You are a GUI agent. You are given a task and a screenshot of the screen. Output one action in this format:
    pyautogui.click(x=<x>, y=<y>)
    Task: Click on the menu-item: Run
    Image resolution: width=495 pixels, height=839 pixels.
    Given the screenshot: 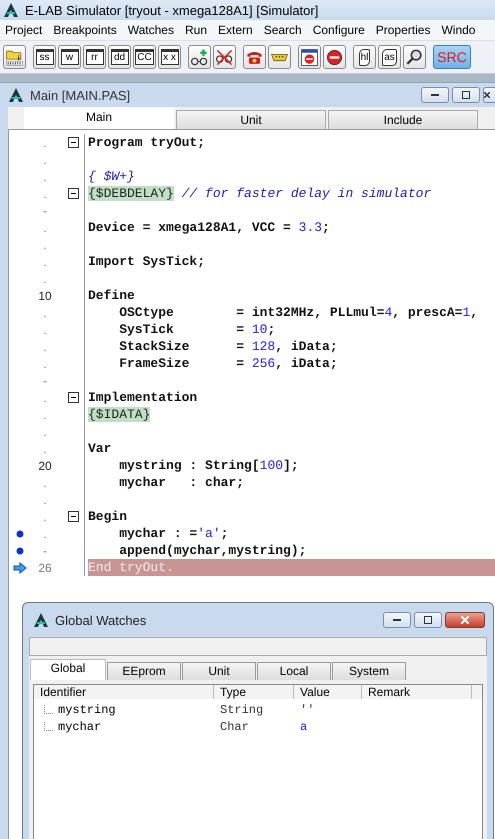 What is the action you would take?
    pyautogui.click(x=196, y=30)
    